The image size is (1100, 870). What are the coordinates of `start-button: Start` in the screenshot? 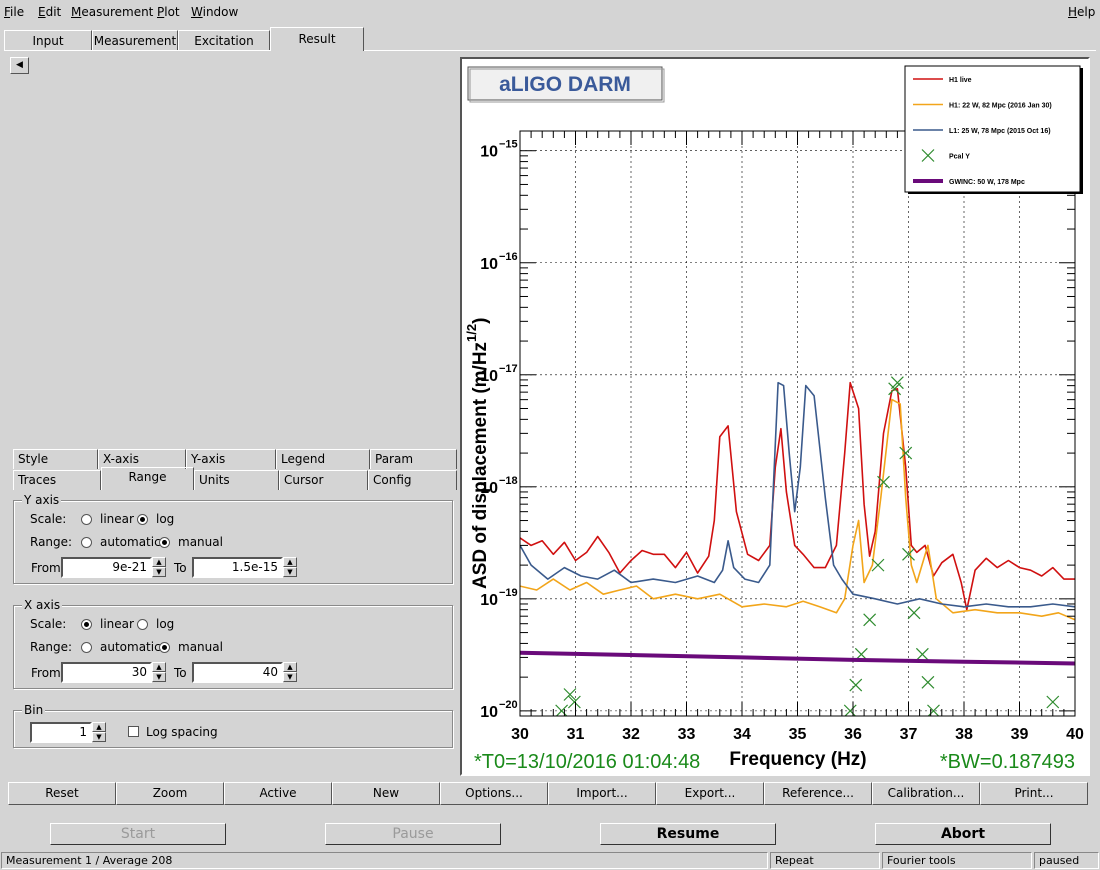 It's located at (138, 834).